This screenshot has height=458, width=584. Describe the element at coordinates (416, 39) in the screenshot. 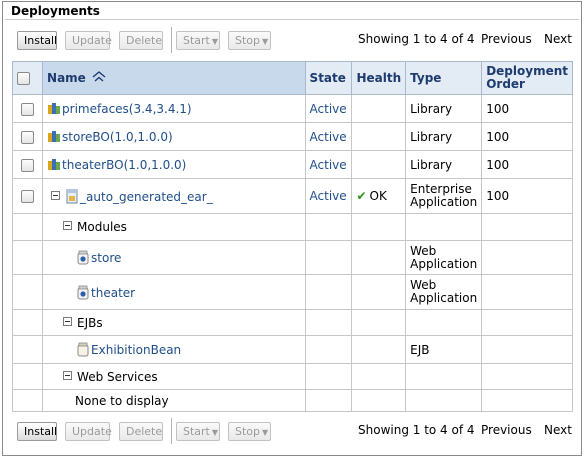

I see `pagination-status: Showing 1 to 4 of 4` at that location.